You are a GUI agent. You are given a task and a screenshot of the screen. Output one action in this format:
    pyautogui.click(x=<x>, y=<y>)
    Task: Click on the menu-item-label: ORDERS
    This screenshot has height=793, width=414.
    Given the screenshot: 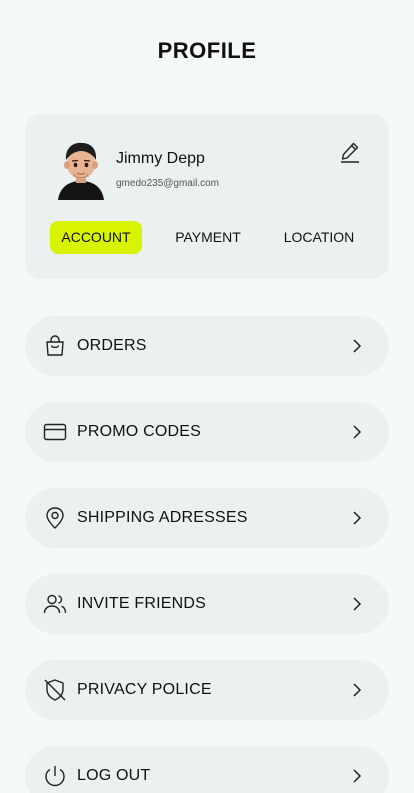 What is the action you would take?
    pyautogui.click(x=112, y=345)
    